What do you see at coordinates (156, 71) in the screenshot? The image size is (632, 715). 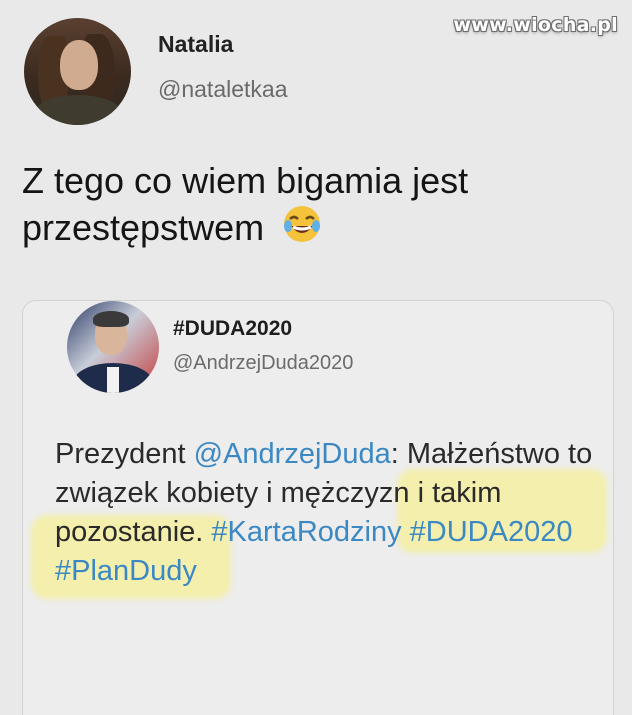 I see `tweet-header: Natalia @nataletkaa` at bounding box center [156, 71].